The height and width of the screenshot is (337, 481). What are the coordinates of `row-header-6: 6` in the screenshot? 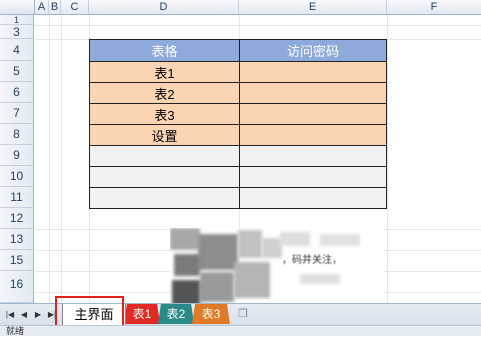 It's located at (17, 92).